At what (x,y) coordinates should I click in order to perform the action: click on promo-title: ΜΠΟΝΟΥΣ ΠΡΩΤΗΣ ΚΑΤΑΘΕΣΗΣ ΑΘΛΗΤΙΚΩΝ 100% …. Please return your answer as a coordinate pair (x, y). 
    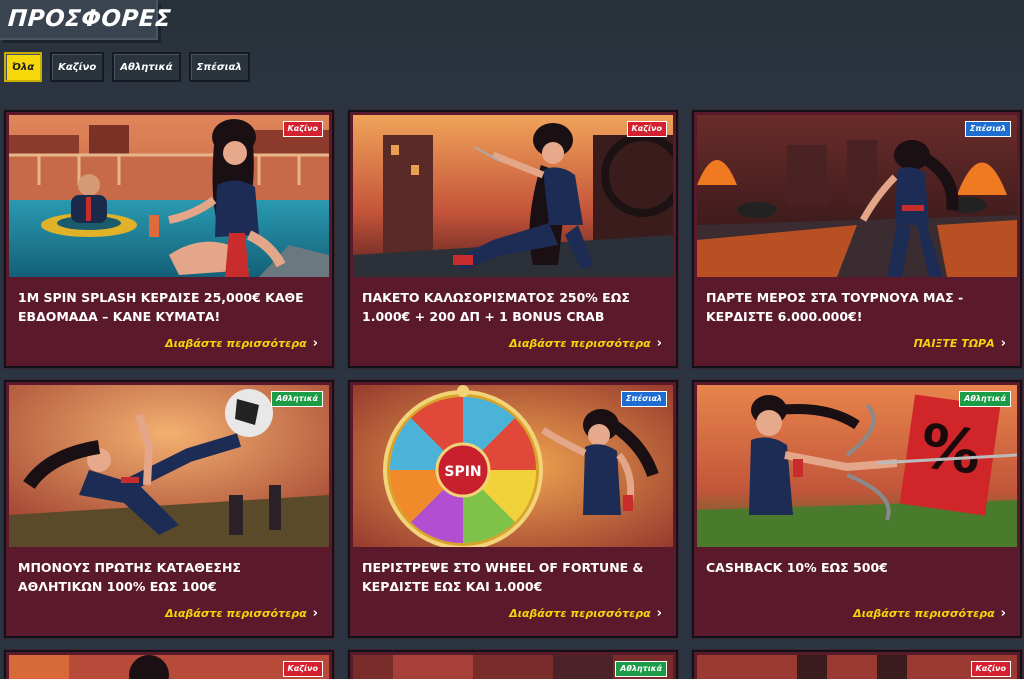
    Looking at the image, I should click on (129, 577).